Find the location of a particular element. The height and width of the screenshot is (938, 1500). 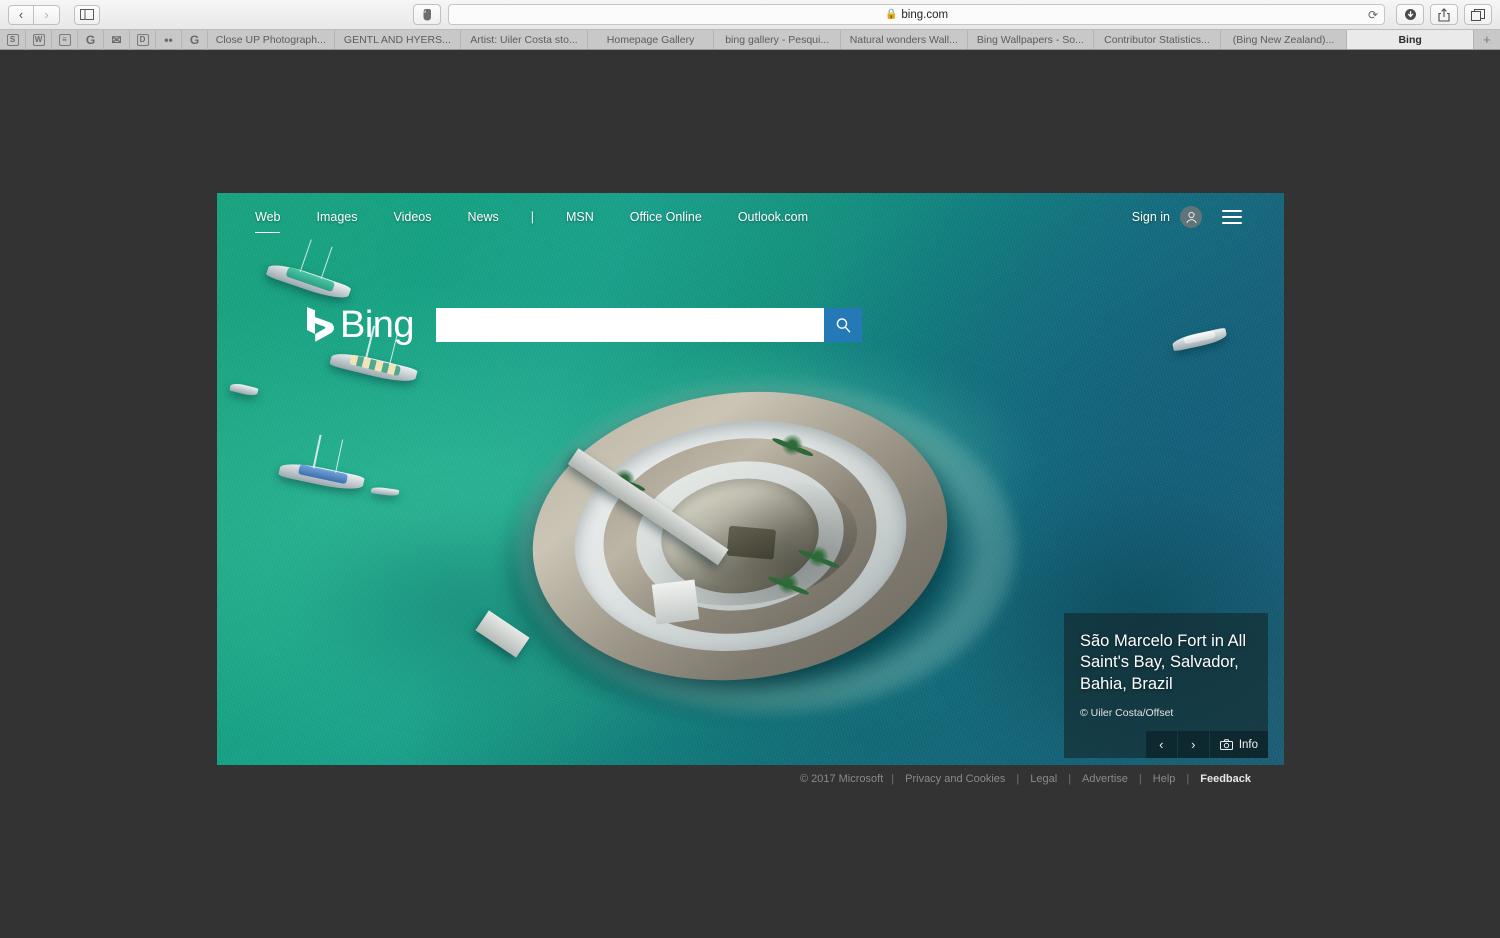

share-button is located at coordinates (1444, 14).